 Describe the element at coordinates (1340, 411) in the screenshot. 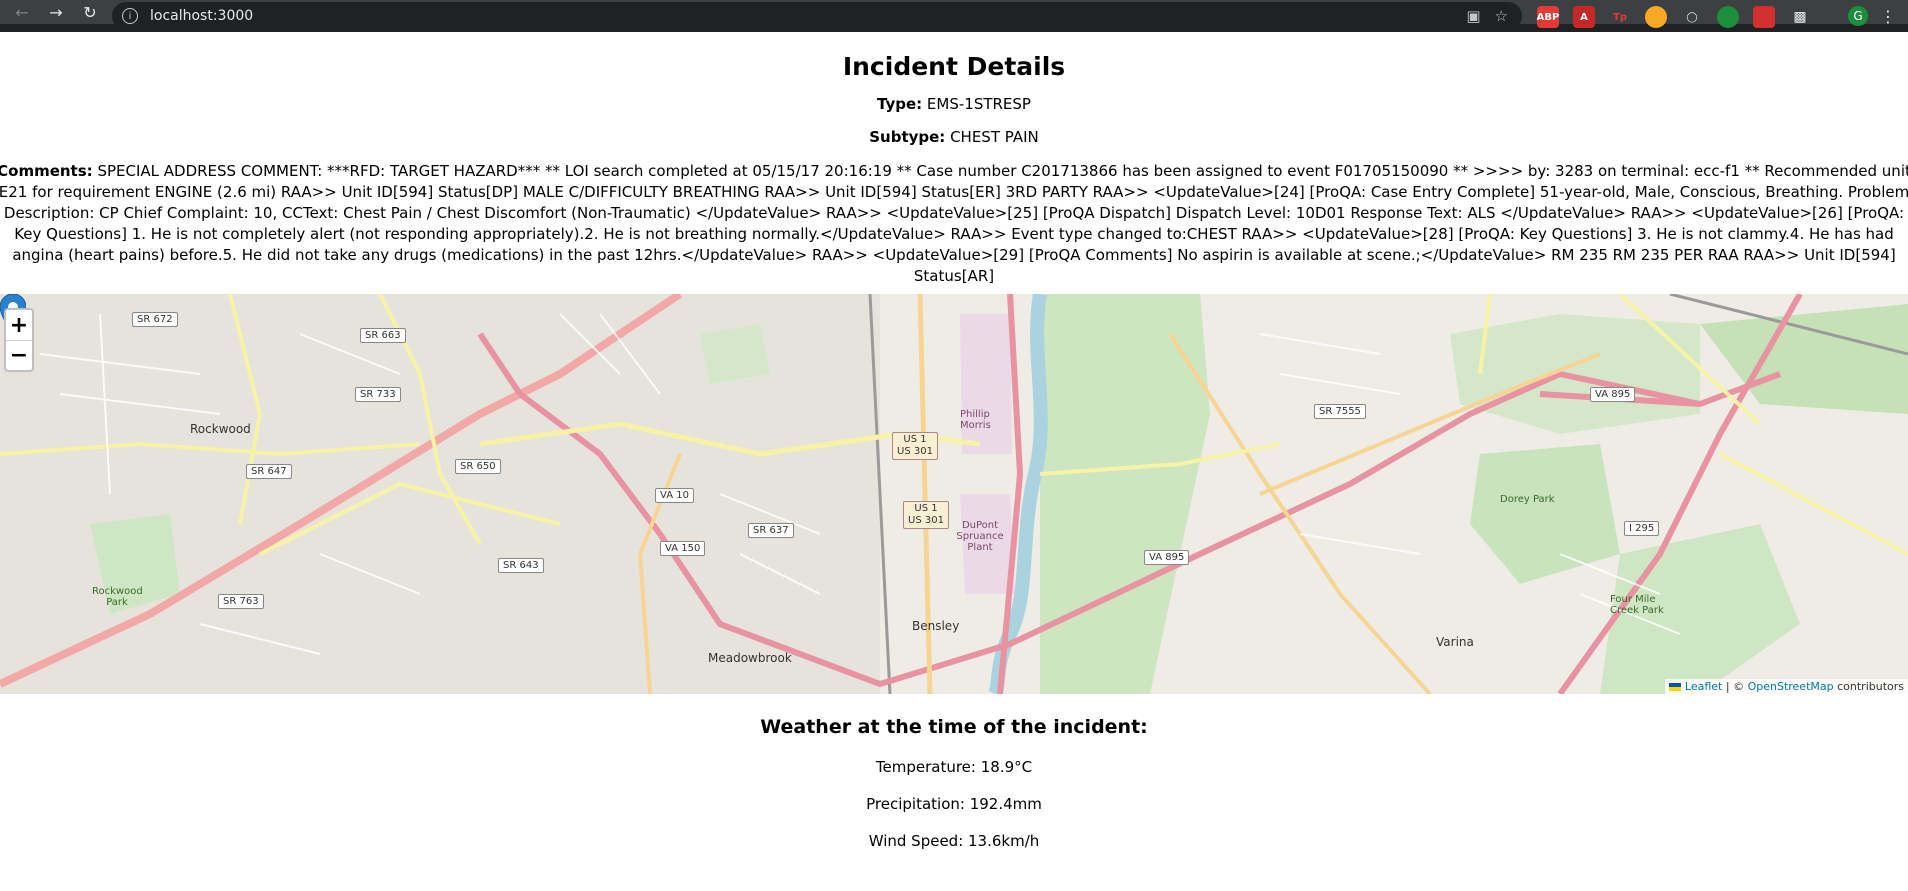

I see `shield-sr7555: SR 7555` at that location.